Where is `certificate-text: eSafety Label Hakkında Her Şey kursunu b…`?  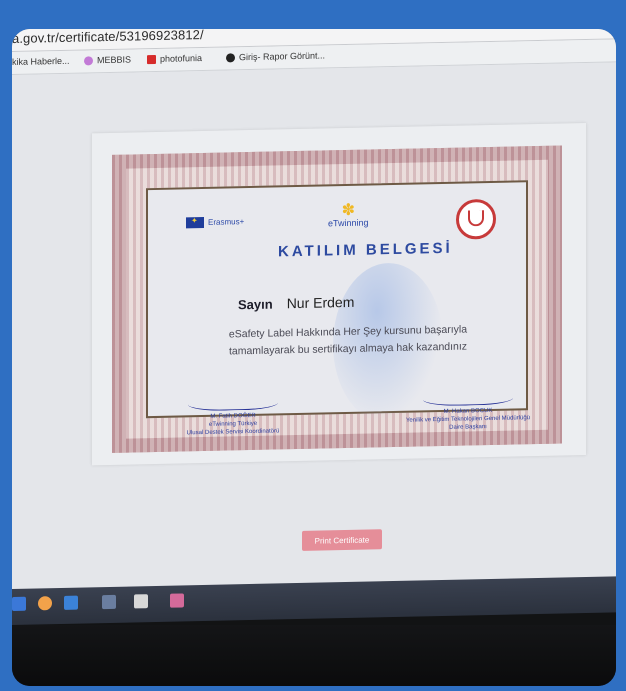 certificate-text: eSafety Label Hakkında Her Şey kursunu b… is located at coordinates (348, 341).